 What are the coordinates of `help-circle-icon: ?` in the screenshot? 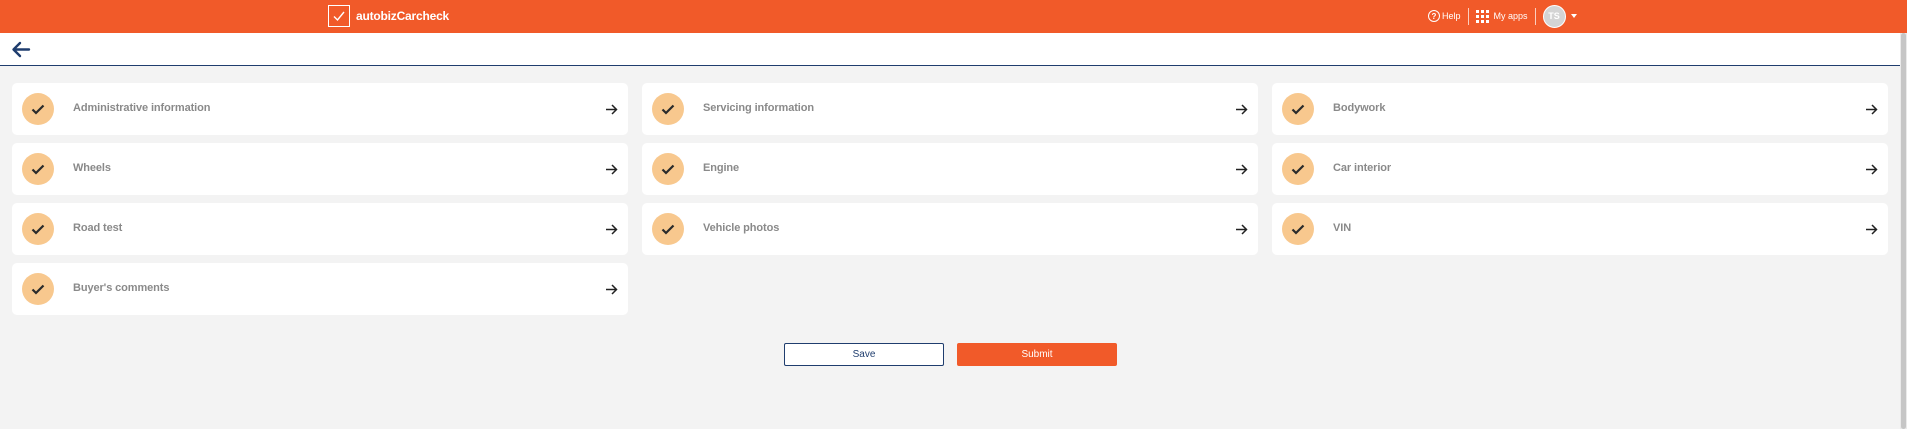 It's located at (1434, 16).